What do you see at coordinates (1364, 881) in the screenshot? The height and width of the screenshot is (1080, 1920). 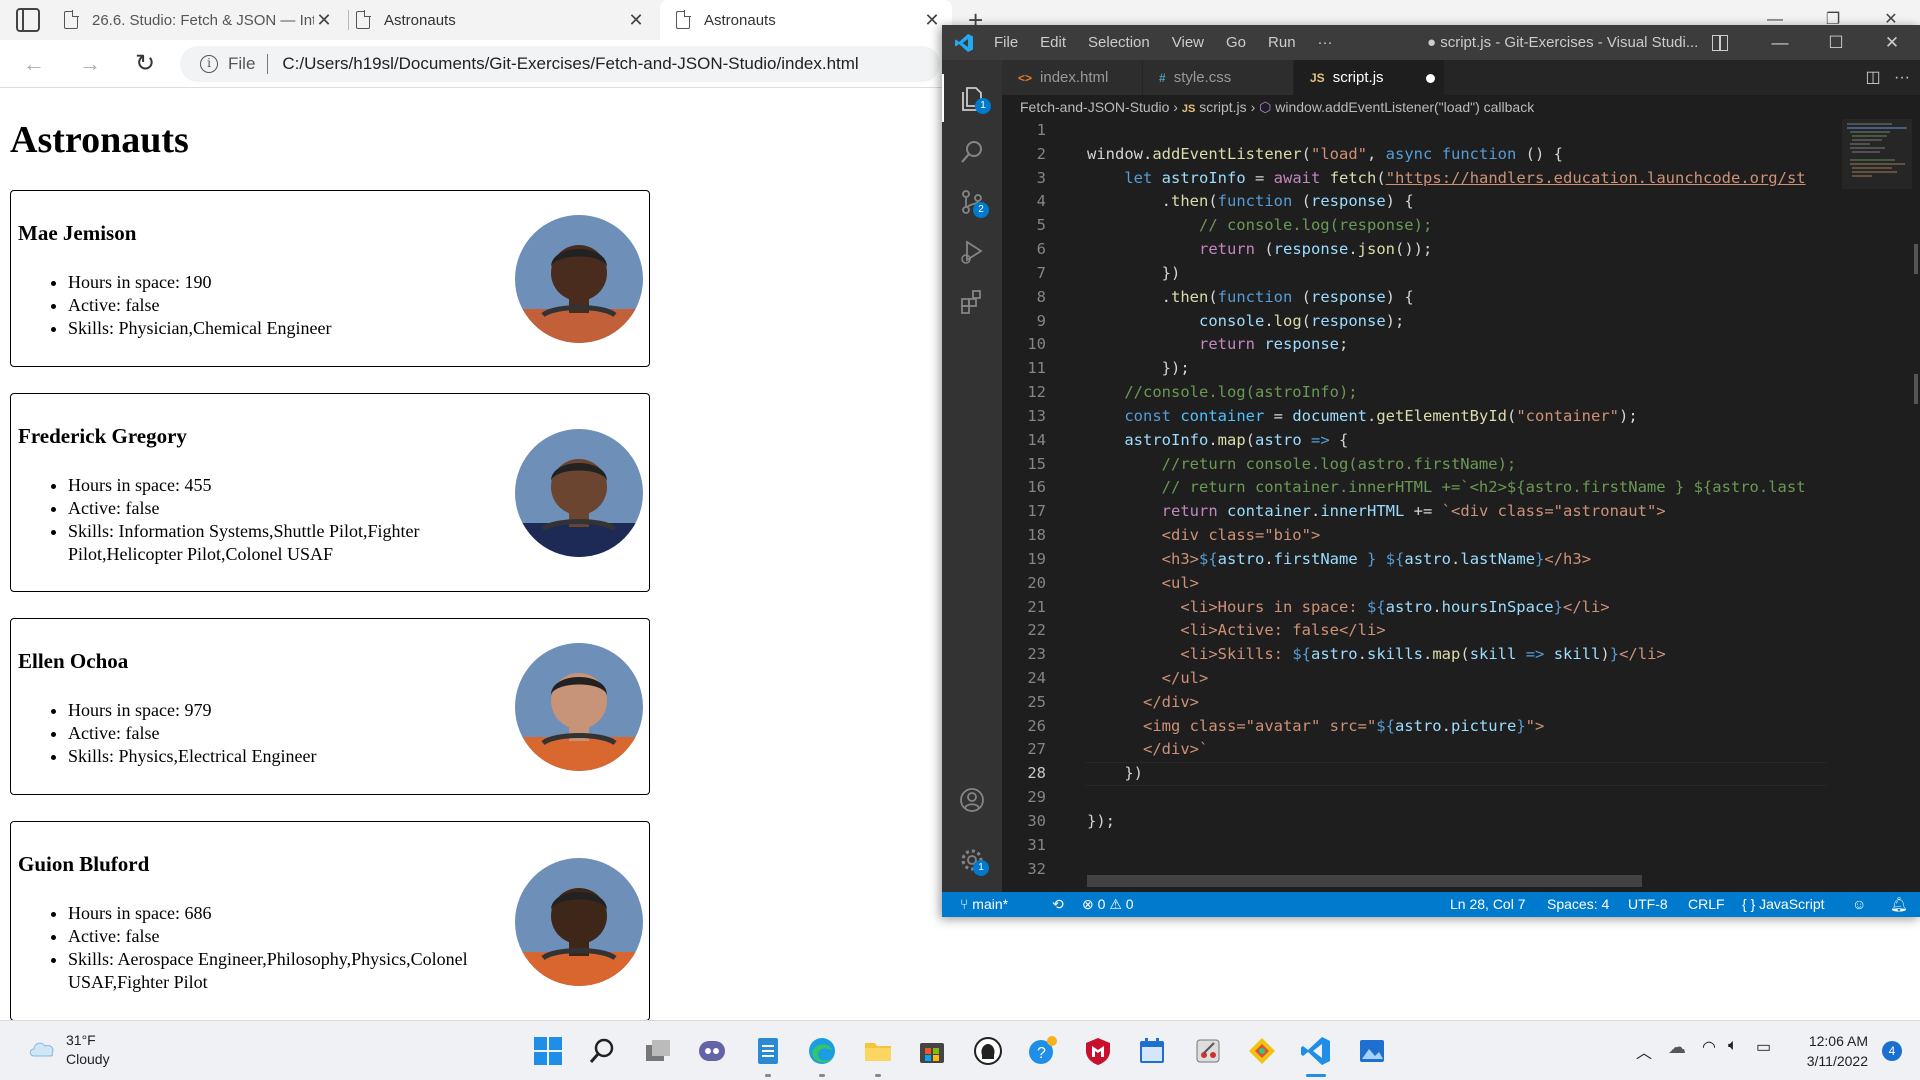 I see `horizontal-scrollbar` at bounding box center [1364, 881].